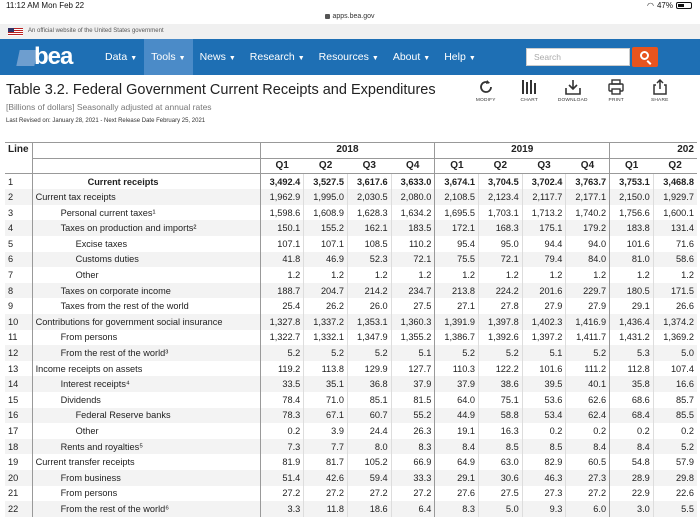  I want to click on table-cell: 71.0, so click(325, 400).